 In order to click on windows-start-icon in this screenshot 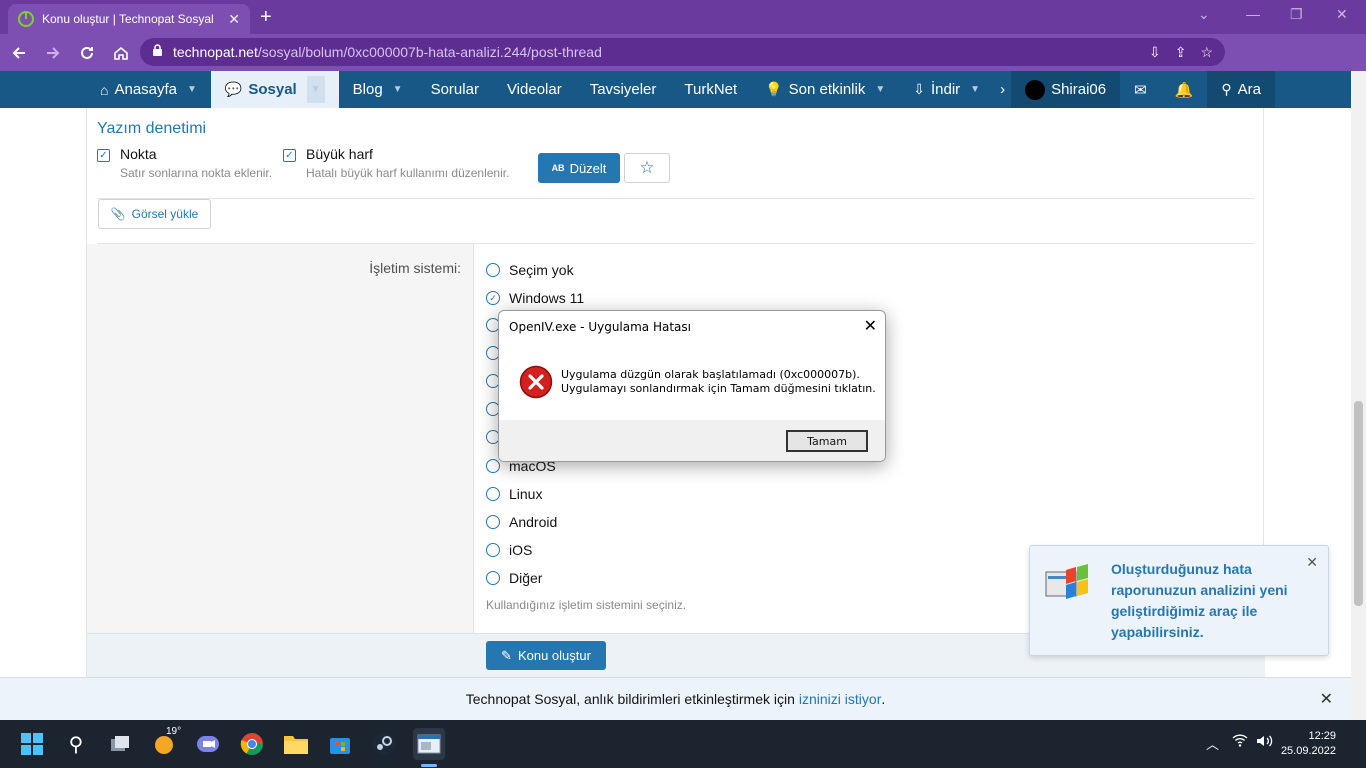, I will do `click(32, 744)`.